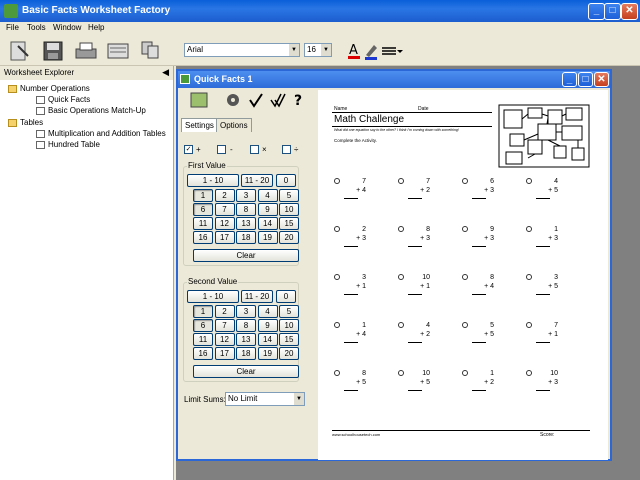 The width and height of the screenshot is (640, 480). What do you see at coordinates (257, 180) in the screenshot?
I see `first-value-range-button: 11 - 20` at bounding box center [257, 180].